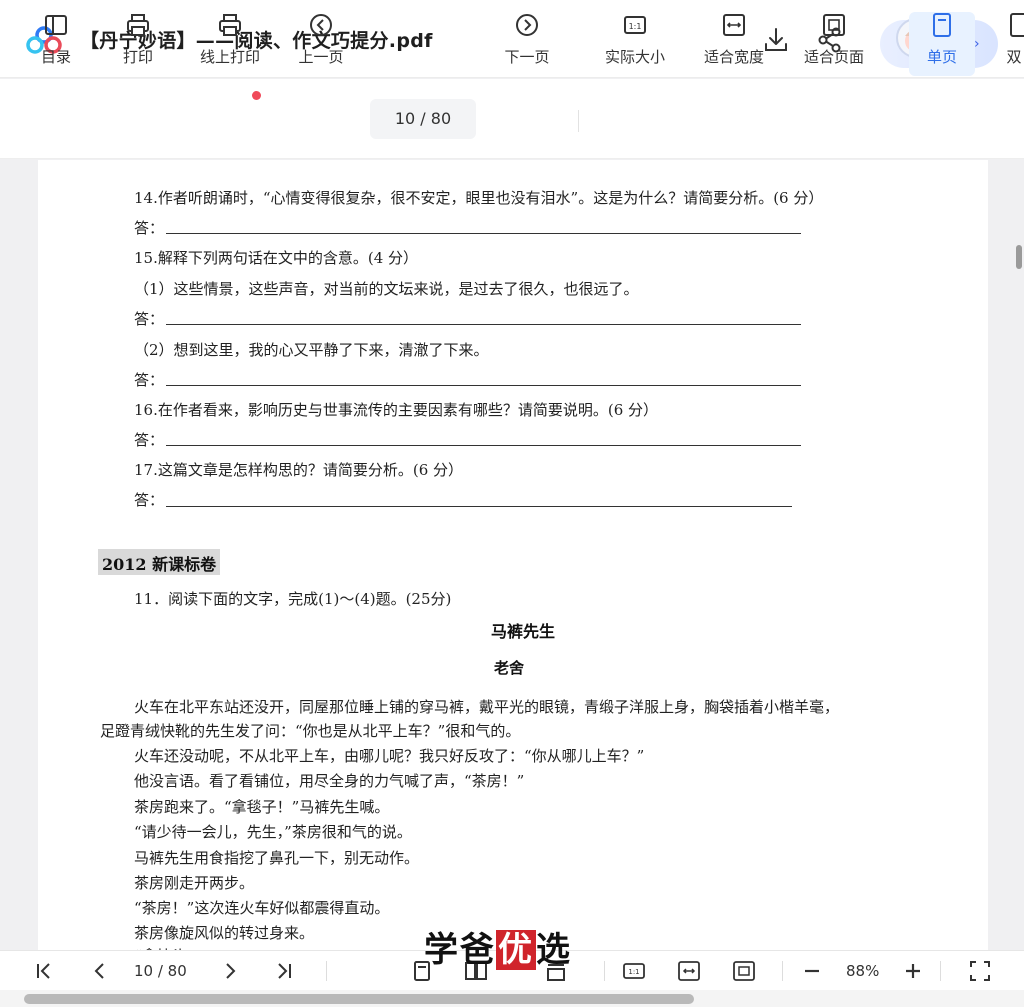 The height and width of the screenshot is (1007, 1024). What do you see at coordinates (284, 971) in the screenshot?
I see `last-page-icon` at bounding box center [284, 971].